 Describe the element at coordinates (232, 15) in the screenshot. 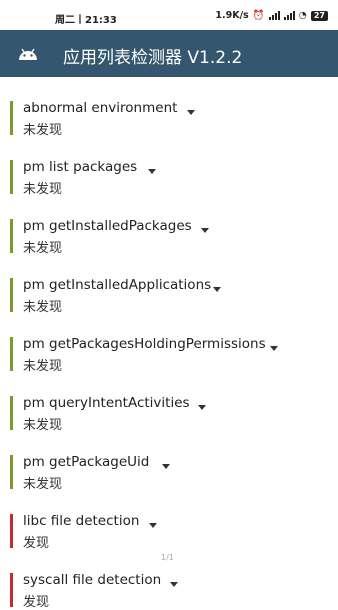

I see `network-speed: 1.9K/s` at that location.